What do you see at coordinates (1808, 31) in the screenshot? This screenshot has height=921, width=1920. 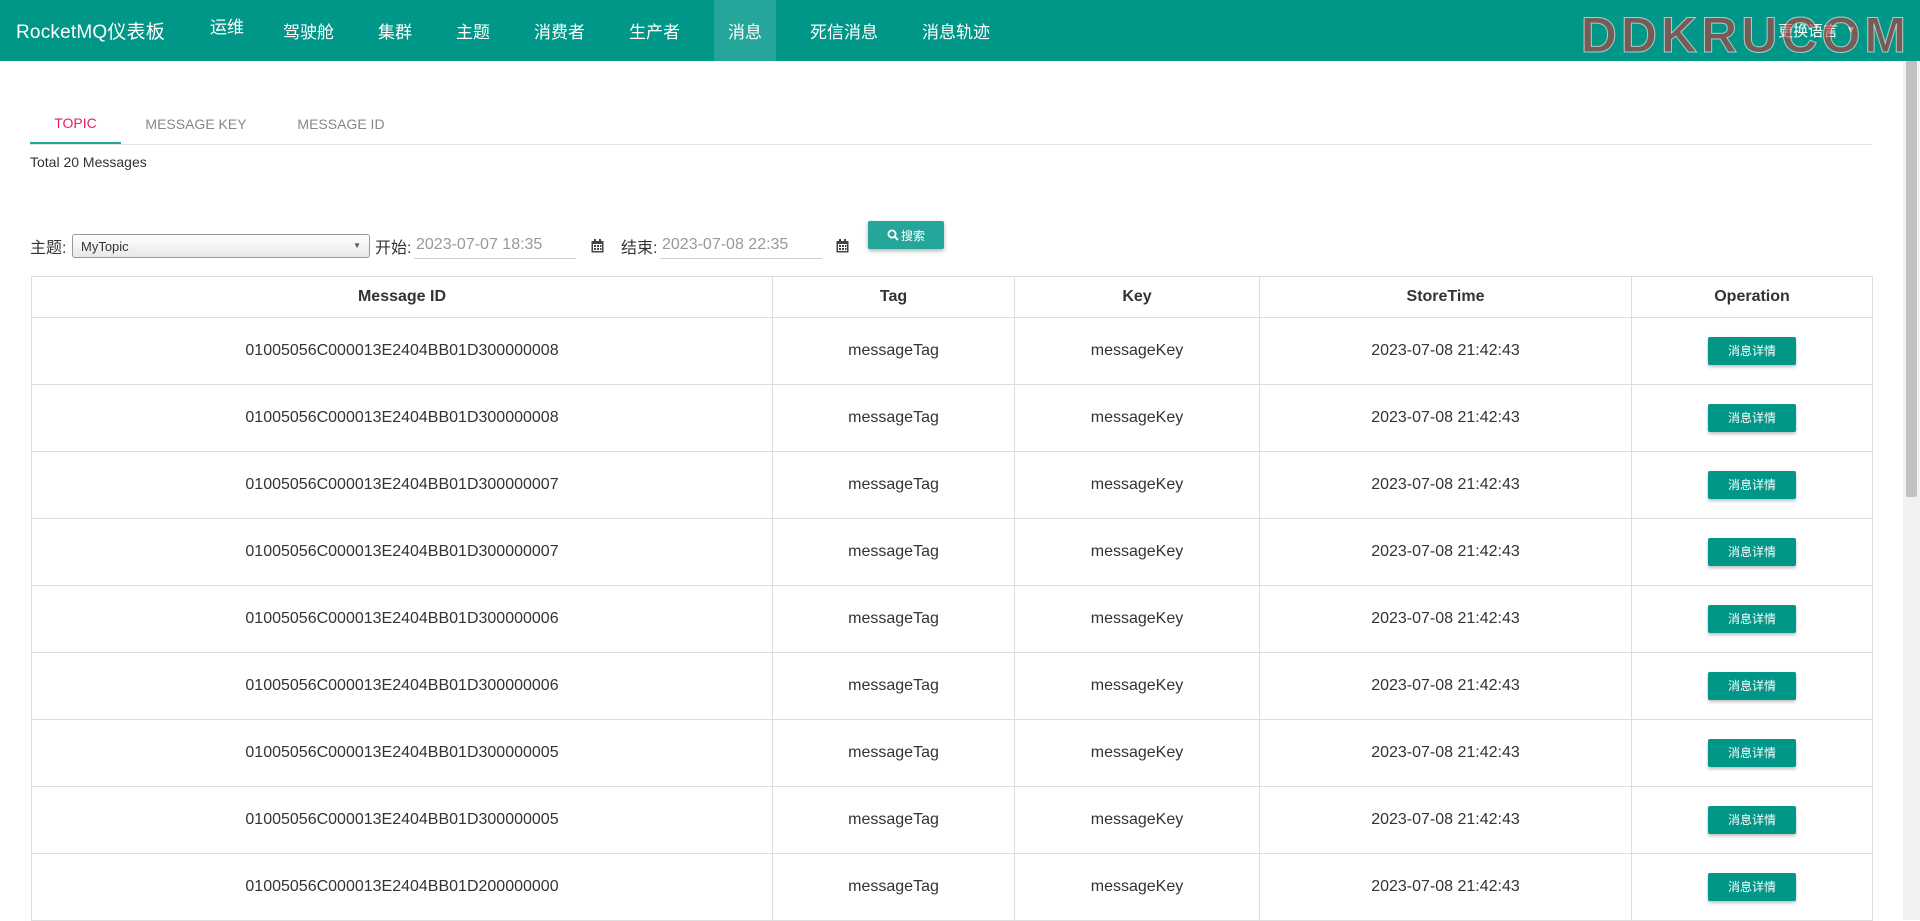 I see `language-label: 更换语言` at bounding box center [1808, 31].